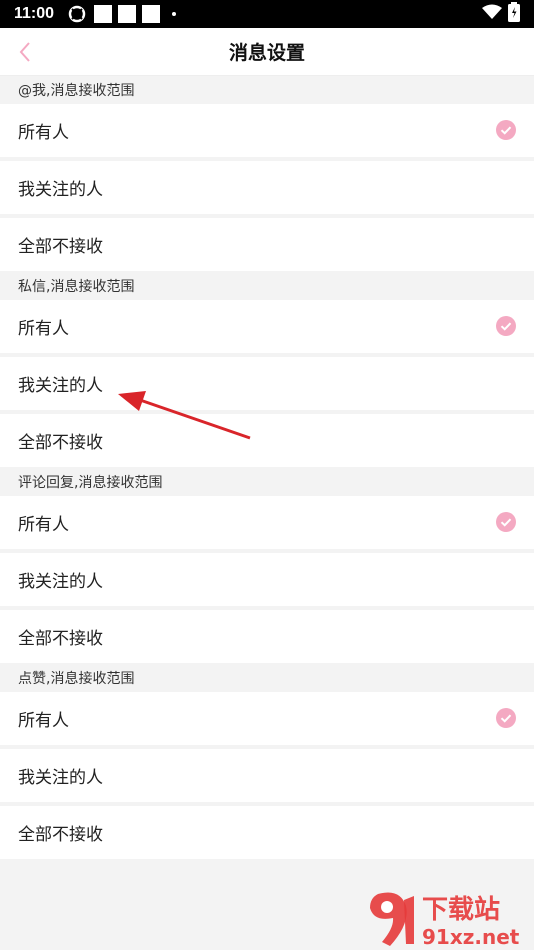 The height and width of the screenshot is (950, 534). I want to click on data-saver-icon, so click(77, 14).